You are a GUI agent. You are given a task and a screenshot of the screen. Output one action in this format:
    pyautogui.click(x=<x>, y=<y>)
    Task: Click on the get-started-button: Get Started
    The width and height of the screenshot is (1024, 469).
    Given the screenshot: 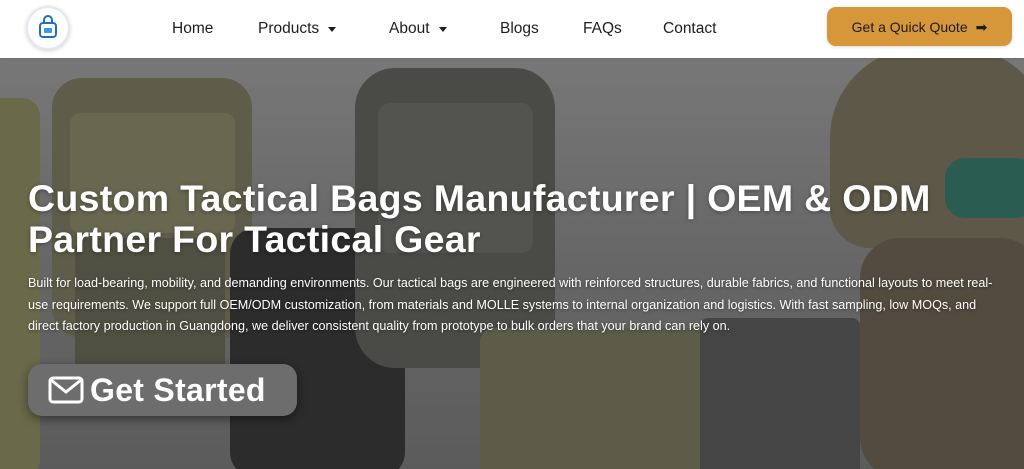 What is the action you would take?
    pyautogui.click(x=162, y=390)
    